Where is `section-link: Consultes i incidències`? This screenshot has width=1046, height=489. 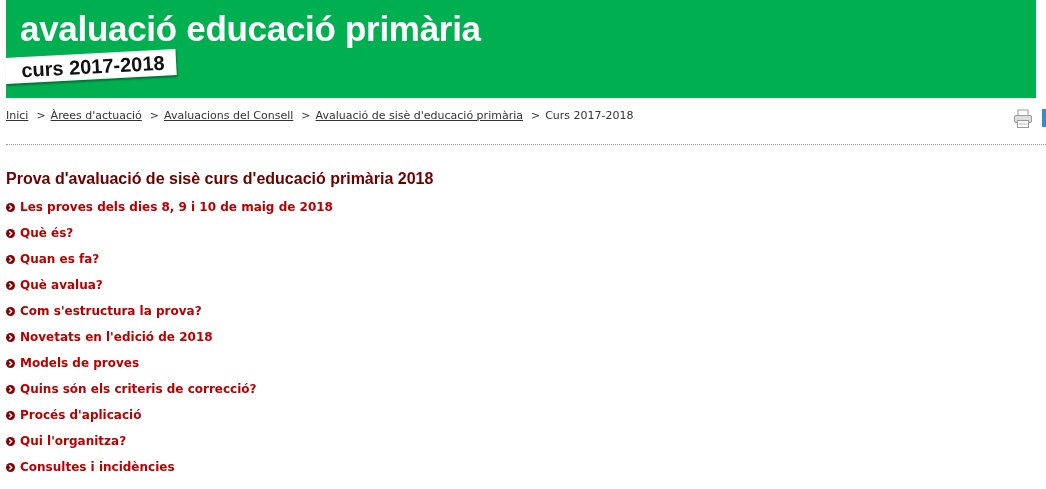 section-link: Consultes i incidències is located at coordinates (97, 467).